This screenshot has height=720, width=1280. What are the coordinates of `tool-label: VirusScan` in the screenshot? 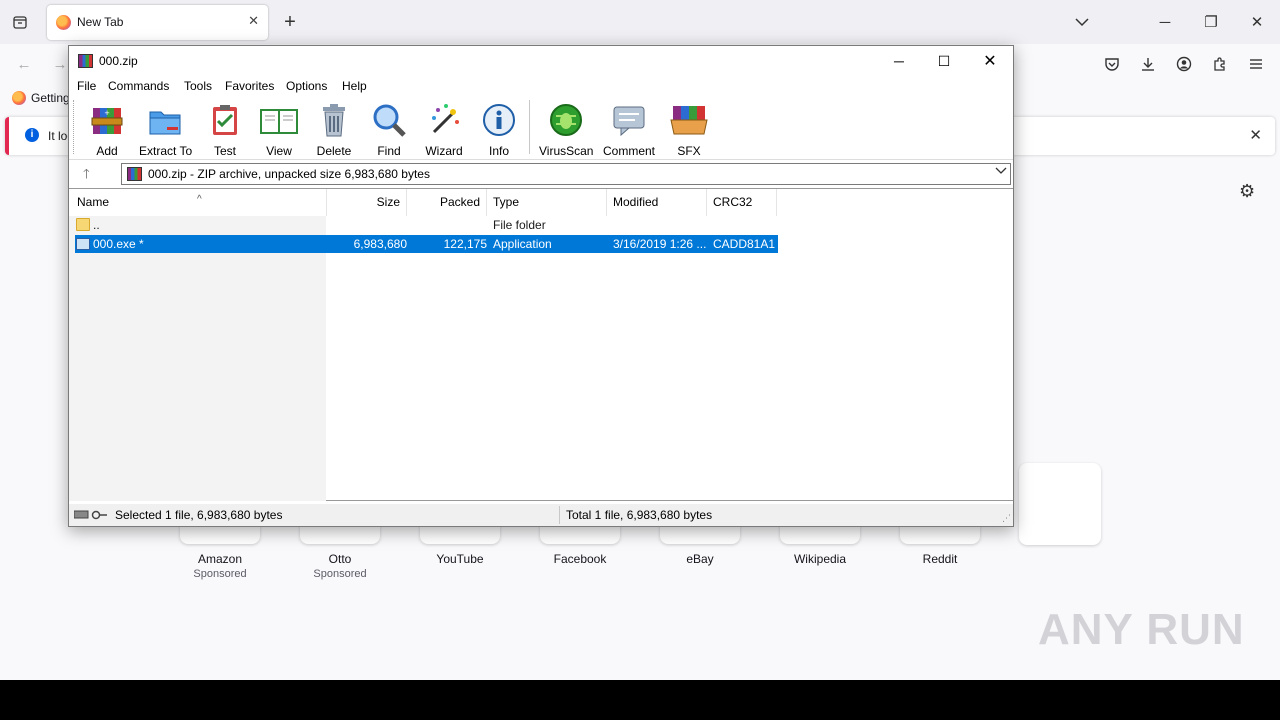 It's located at (566, 151).